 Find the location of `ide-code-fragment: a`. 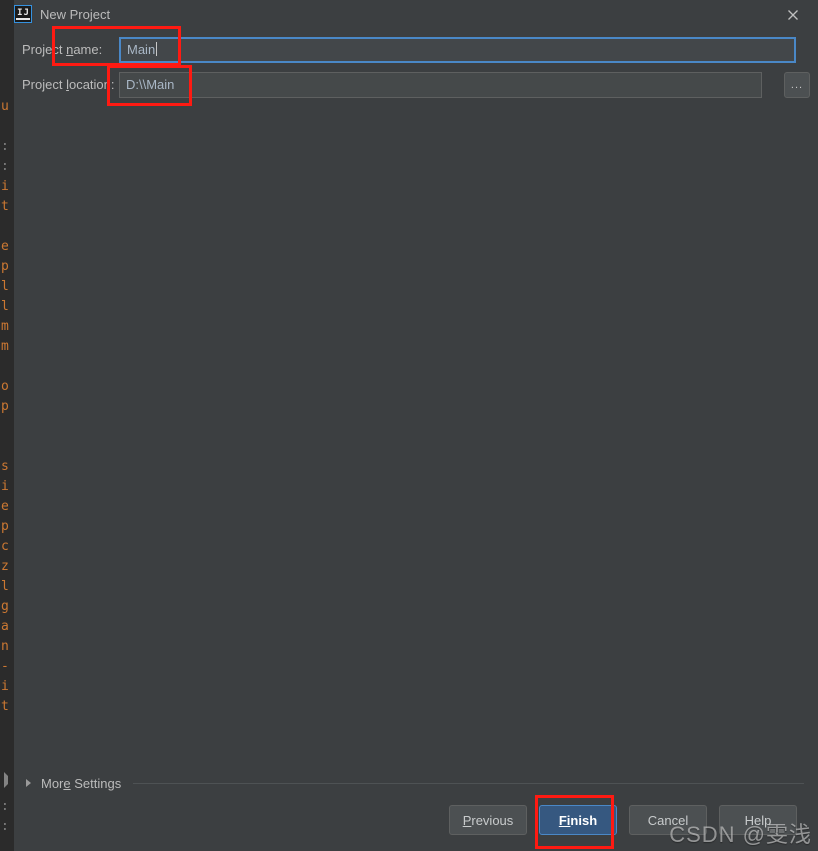

ide-code-fragment: a is located at coordinates (5, 626).